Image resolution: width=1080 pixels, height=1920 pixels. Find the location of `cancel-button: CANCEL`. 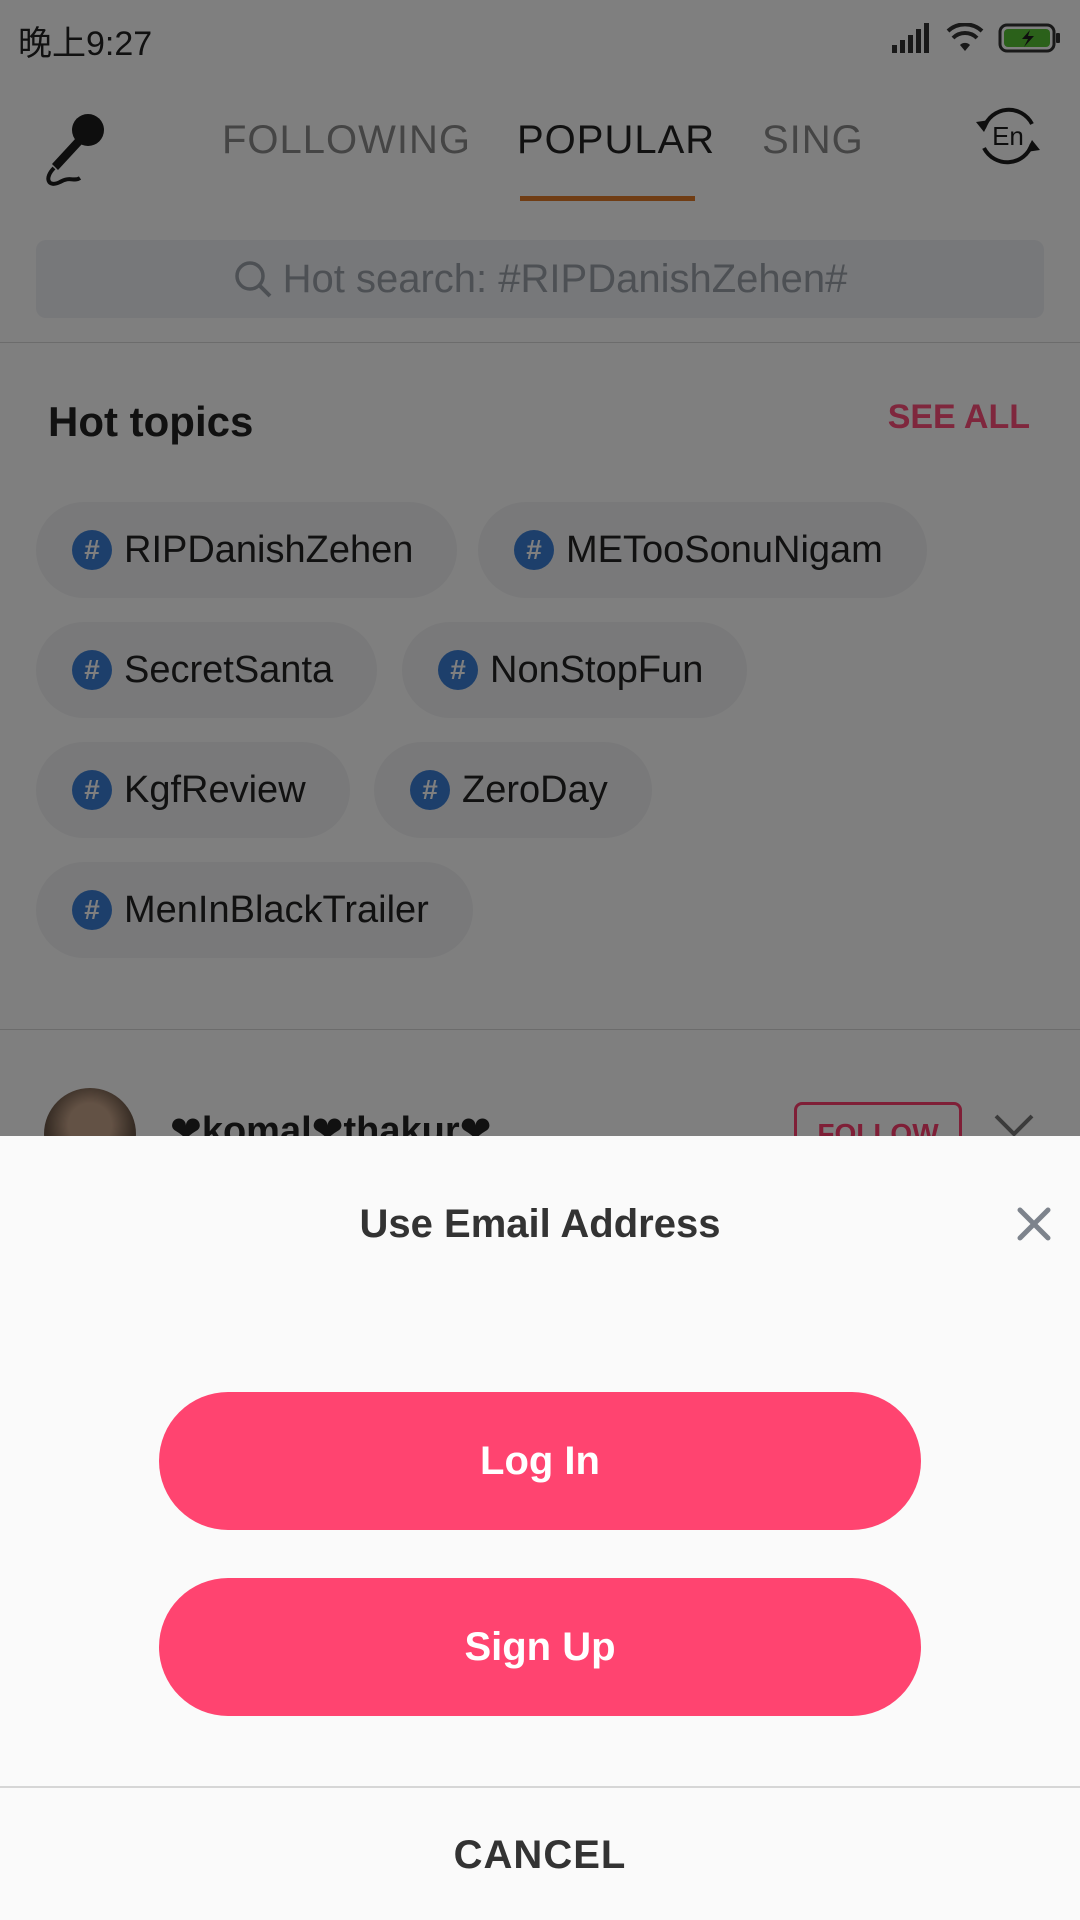

cancel-button: CANCEL is located at coordinates (540, 1855).